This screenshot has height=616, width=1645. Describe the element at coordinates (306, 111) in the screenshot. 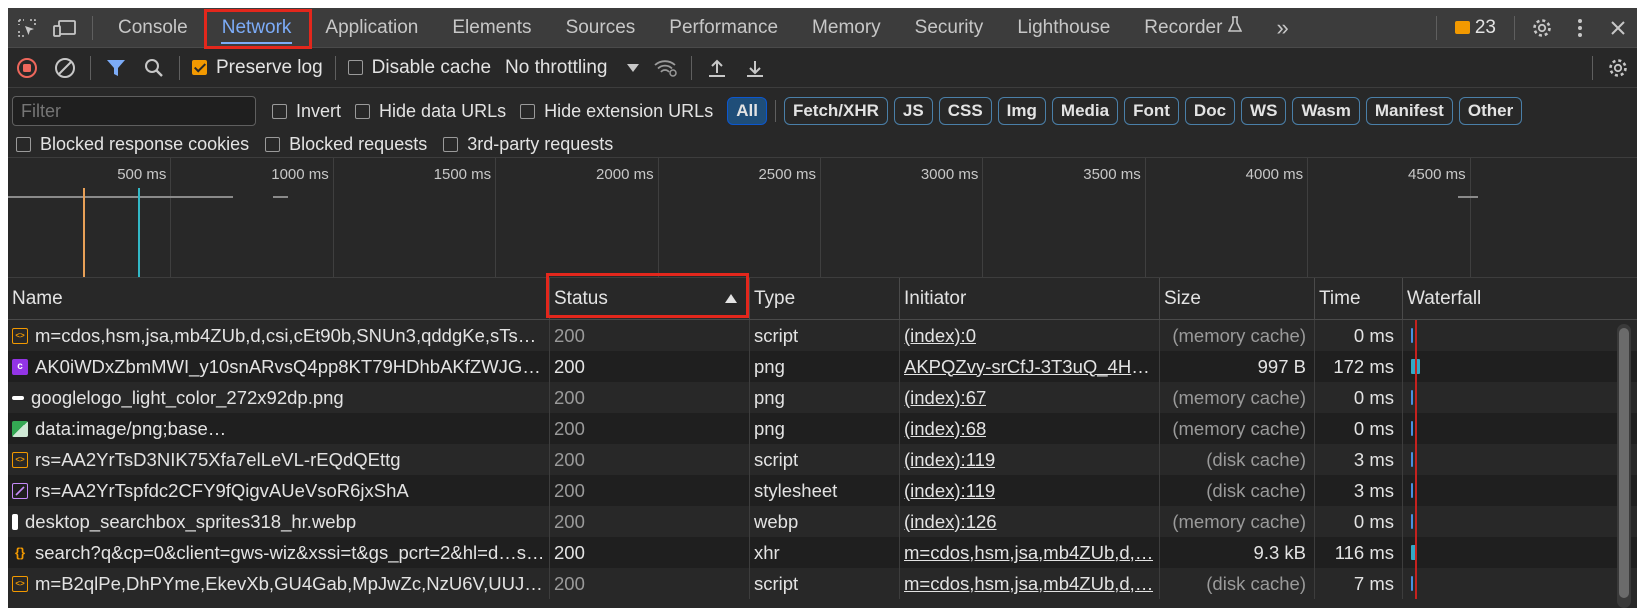

I see `invert-checkbox: Invert` at that location.